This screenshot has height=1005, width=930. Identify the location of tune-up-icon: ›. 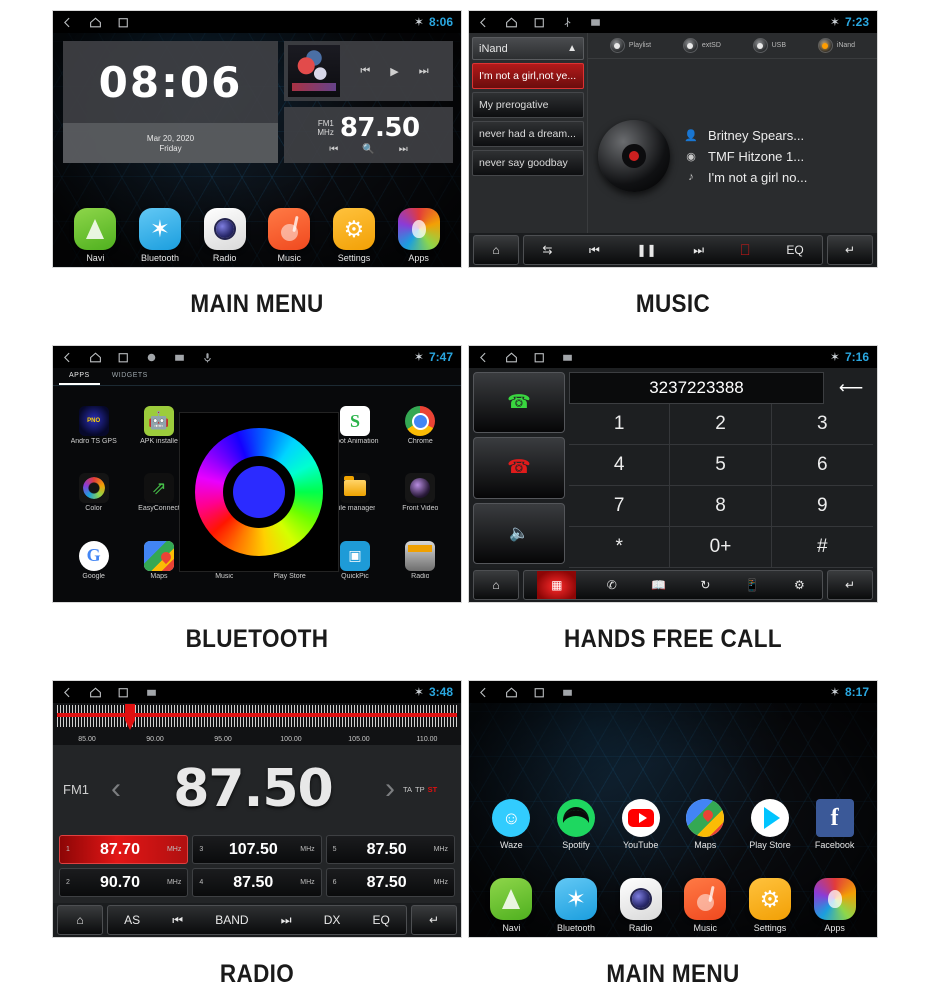
(390, 789).